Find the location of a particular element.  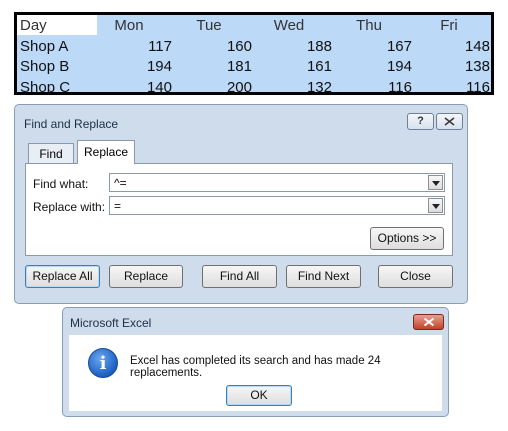

help-icon: ? is located at coordinates (420, 121).